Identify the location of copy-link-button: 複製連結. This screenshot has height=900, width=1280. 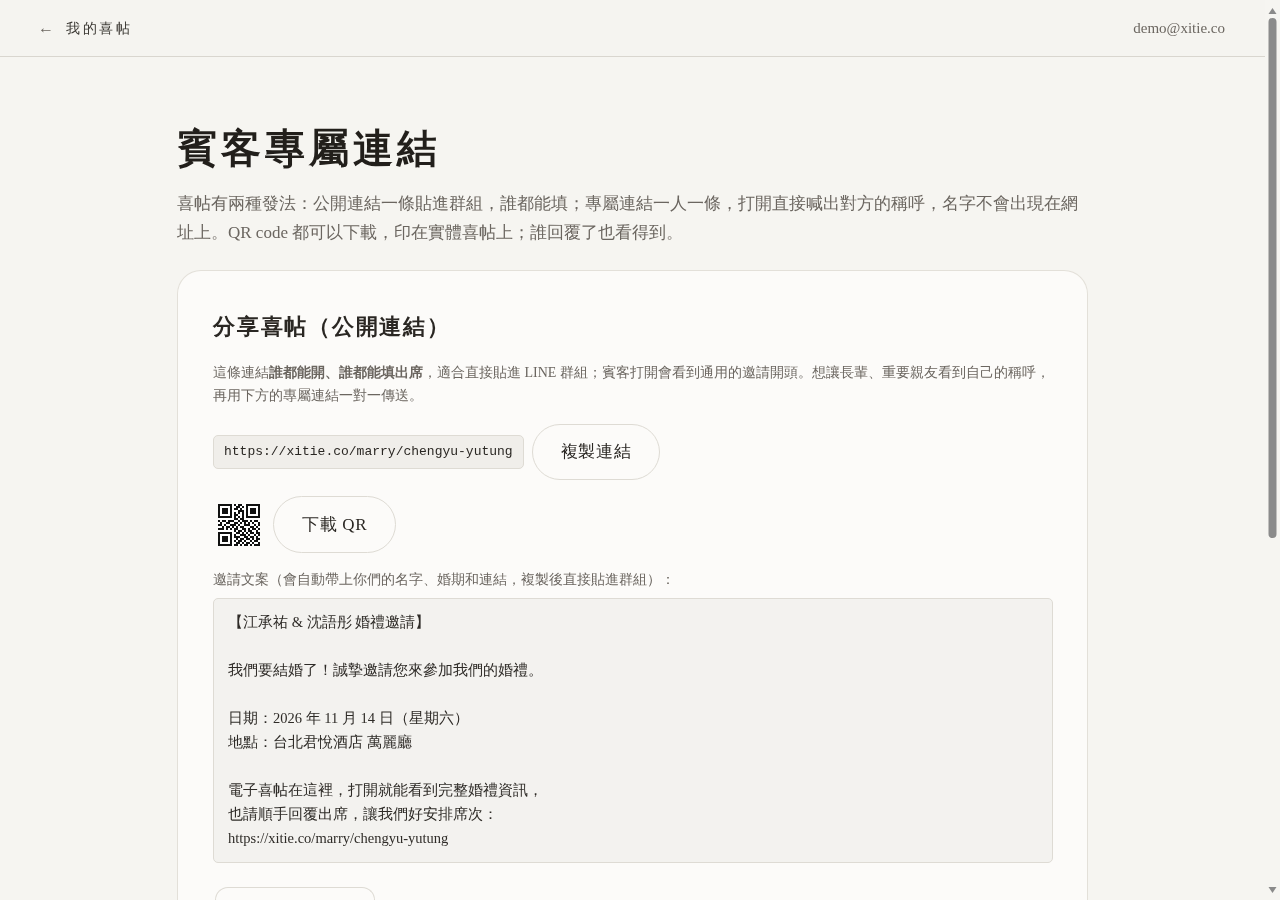
(596, 452).